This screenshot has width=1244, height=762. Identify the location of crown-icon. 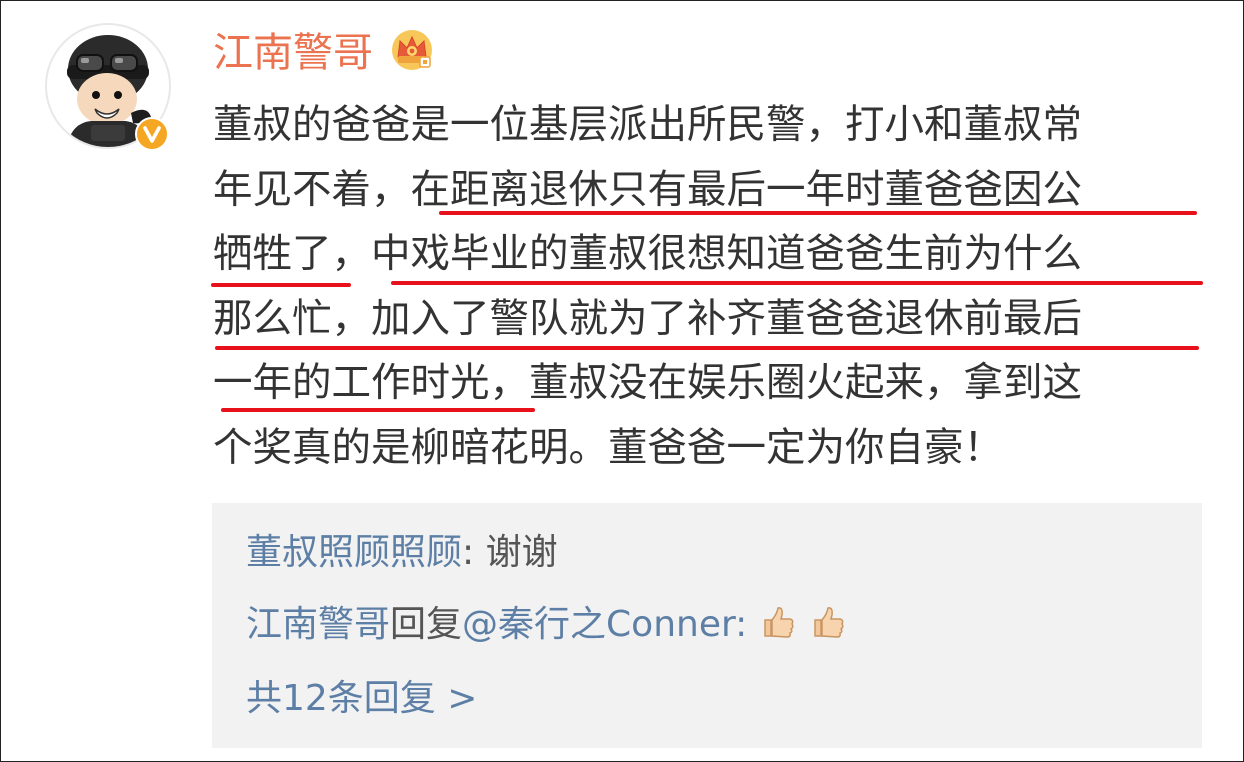
(412, 50).